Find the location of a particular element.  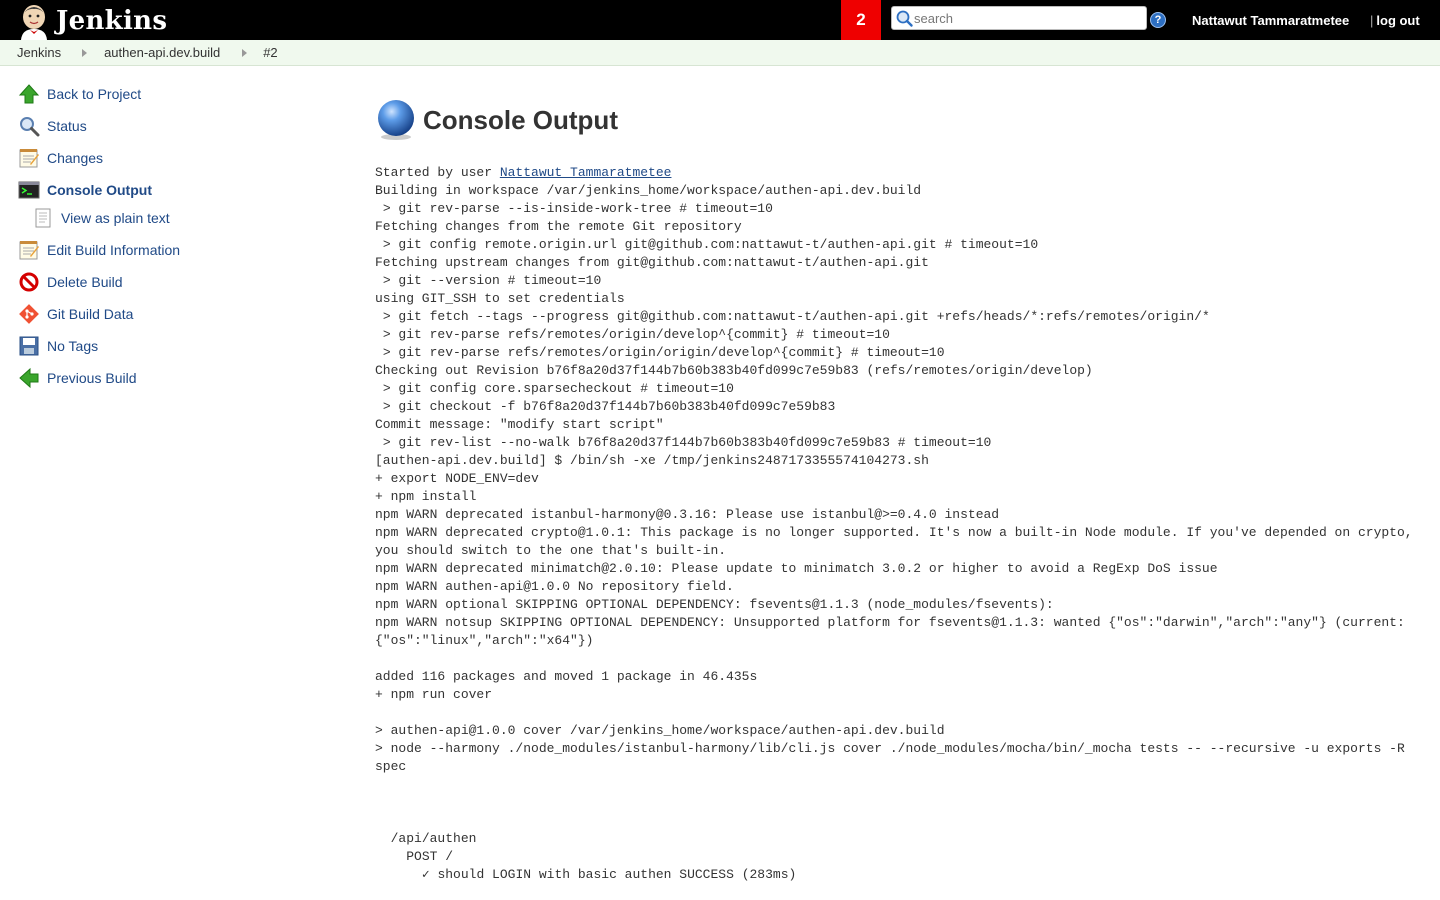

jenkins-butler-icon is located at coordinates (34, 21).